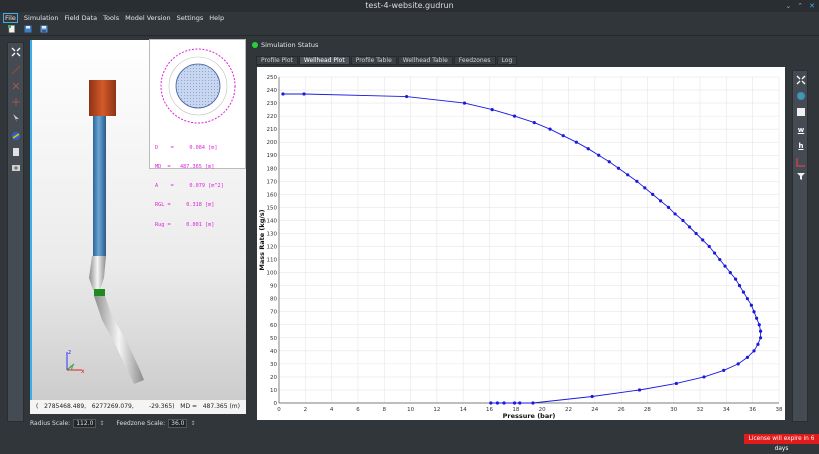 The width and height of the screenshot is (819, 454). What do you see at coordinates (16, 168) in the screenshot?
I see `screenshot-icon` at bounding box center [16, 168].